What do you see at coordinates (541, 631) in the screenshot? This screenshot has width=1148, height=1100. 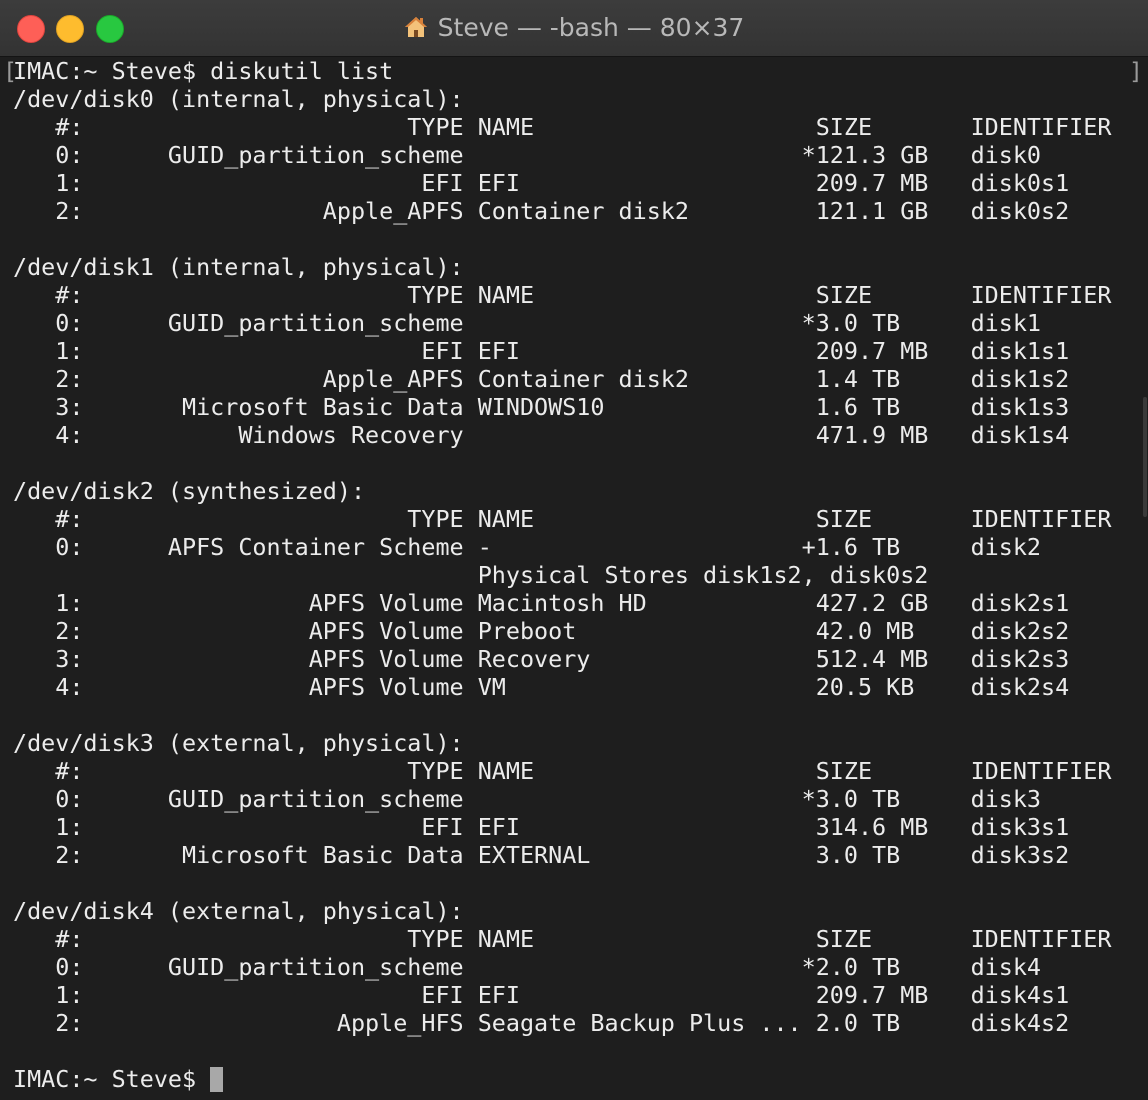 I see `terminal-line: 2: APFS Volume Preboot 42.0 MB disk2s2` at bounding box center [541, 631].